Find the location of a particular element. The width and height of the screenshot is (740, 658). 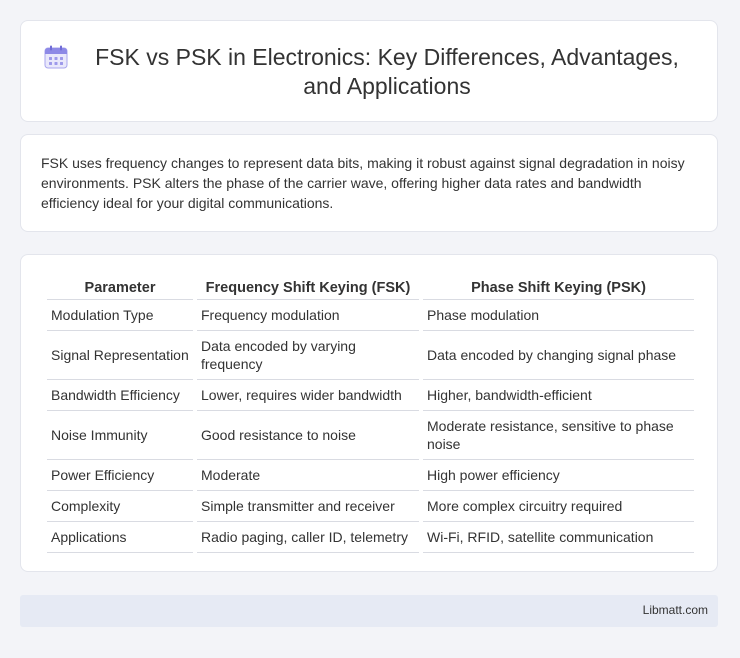

table-cell: Frequency modulation is located at coordinates (308, 315).